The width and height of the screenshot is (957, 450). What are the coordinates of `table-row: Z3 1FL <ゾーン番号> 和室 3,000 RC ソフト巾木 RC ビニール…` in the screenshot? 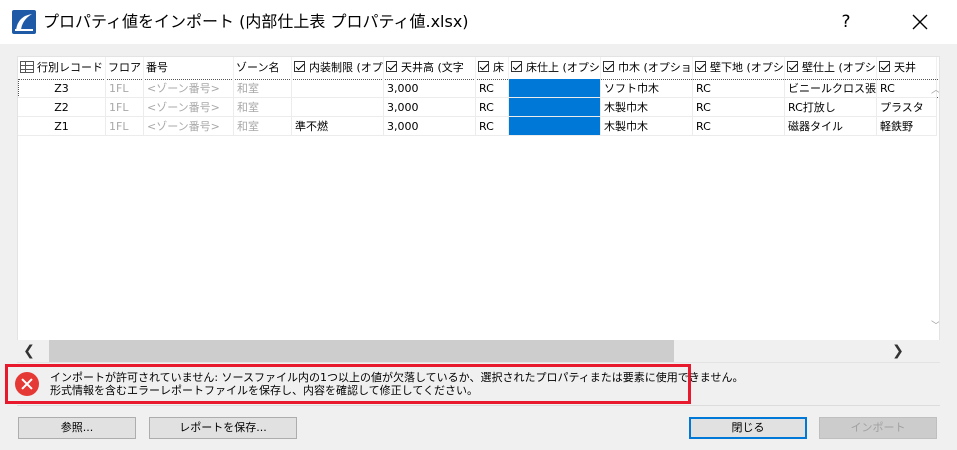 It's located at (478, 88).